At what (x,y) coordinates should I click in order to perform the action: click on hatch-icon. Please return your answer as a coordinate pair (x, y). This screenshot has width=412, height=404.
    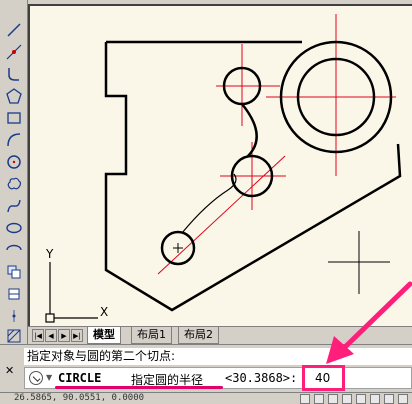
    Looking at the image, I should click on (14, 336).